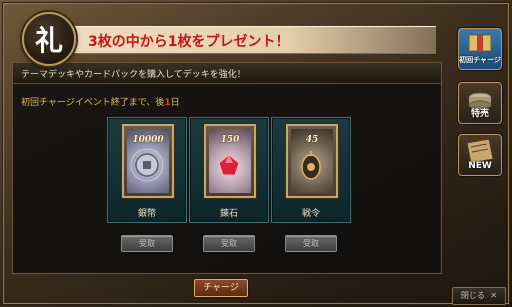  Describe the element at coordinates (312, 161) in the screenshot. I see `reward-card: 45` at that location.